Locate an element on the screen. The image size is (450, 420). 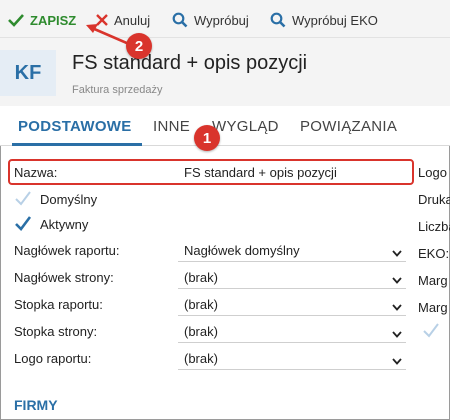
cancel-button: Anuluj is located at coordinates (123, 20).